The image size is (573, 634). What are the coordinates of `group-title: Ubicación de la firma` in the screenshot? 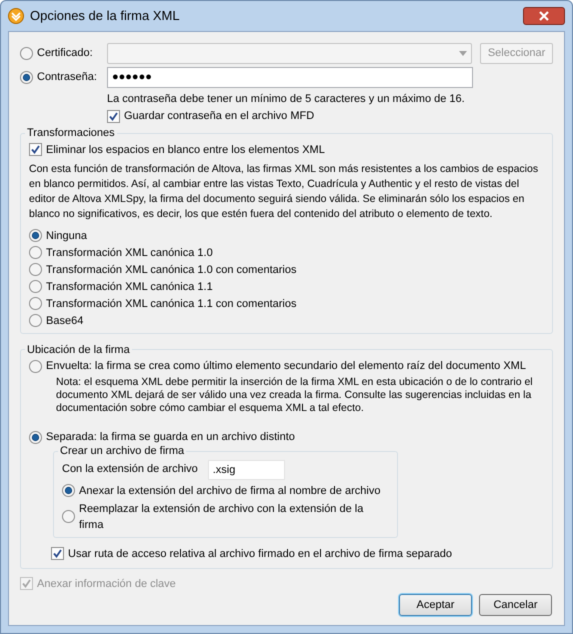 It's located at (78, 350).